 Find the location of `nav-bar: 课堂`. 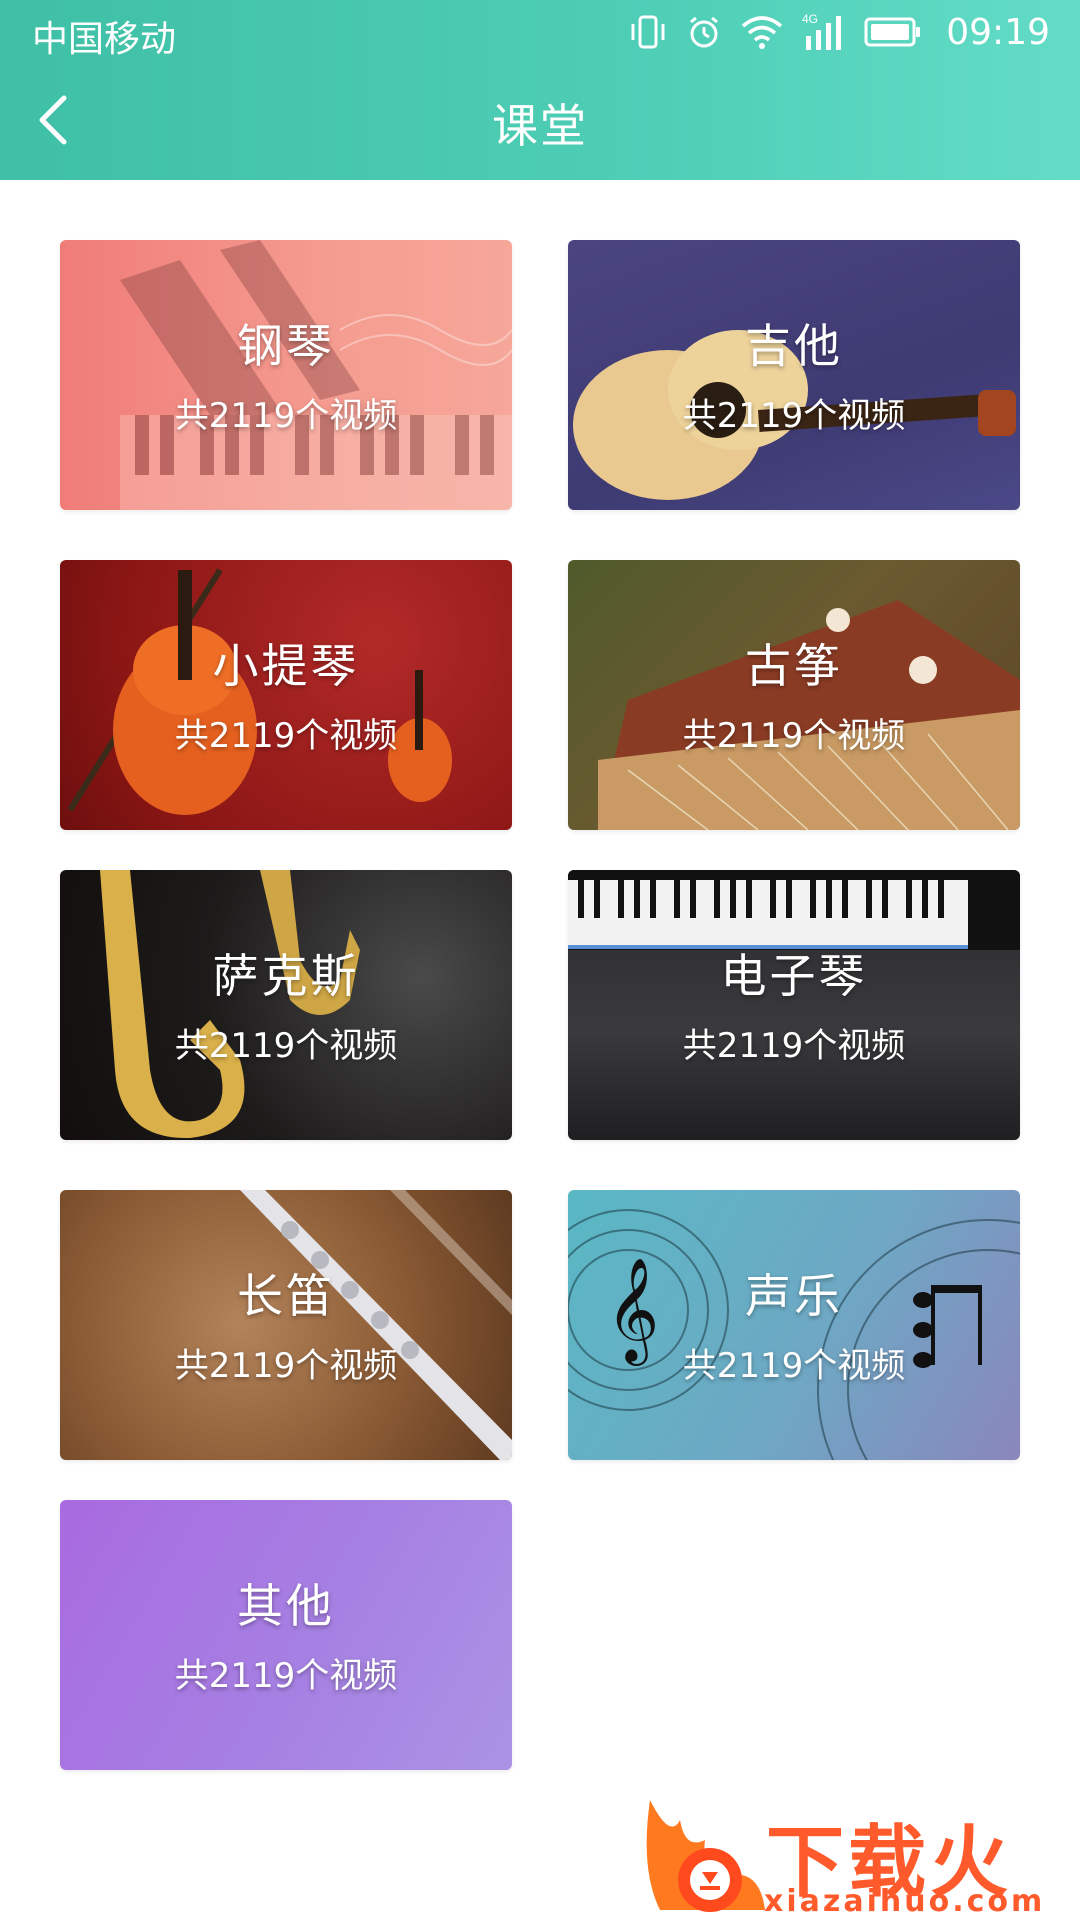

nav-bar: 课堂 is located at coordinates (540, 121).